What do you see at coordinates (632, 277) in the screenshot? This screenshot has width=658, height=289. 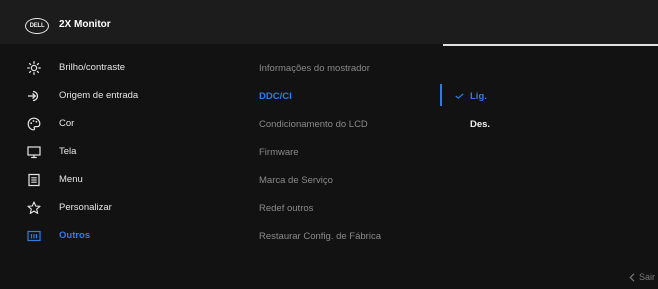 I see `chevron-left-icon` at bounding box center [632, 277].